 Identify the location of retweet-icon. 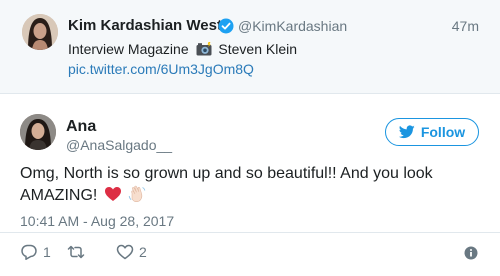
(76, 252).